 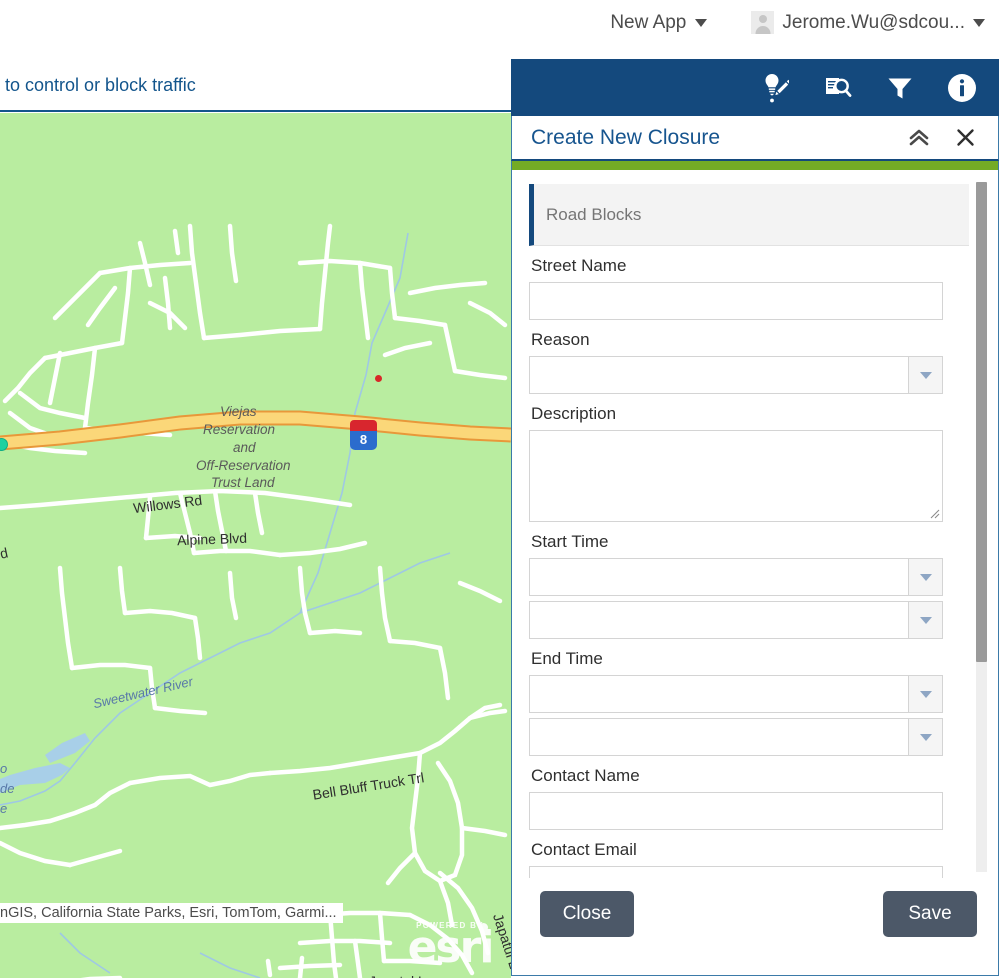 What do you see at coordinates (981, 422) in the screenshot?
I see `form-scrollbar-thumb` at bounding box center [981, 422].